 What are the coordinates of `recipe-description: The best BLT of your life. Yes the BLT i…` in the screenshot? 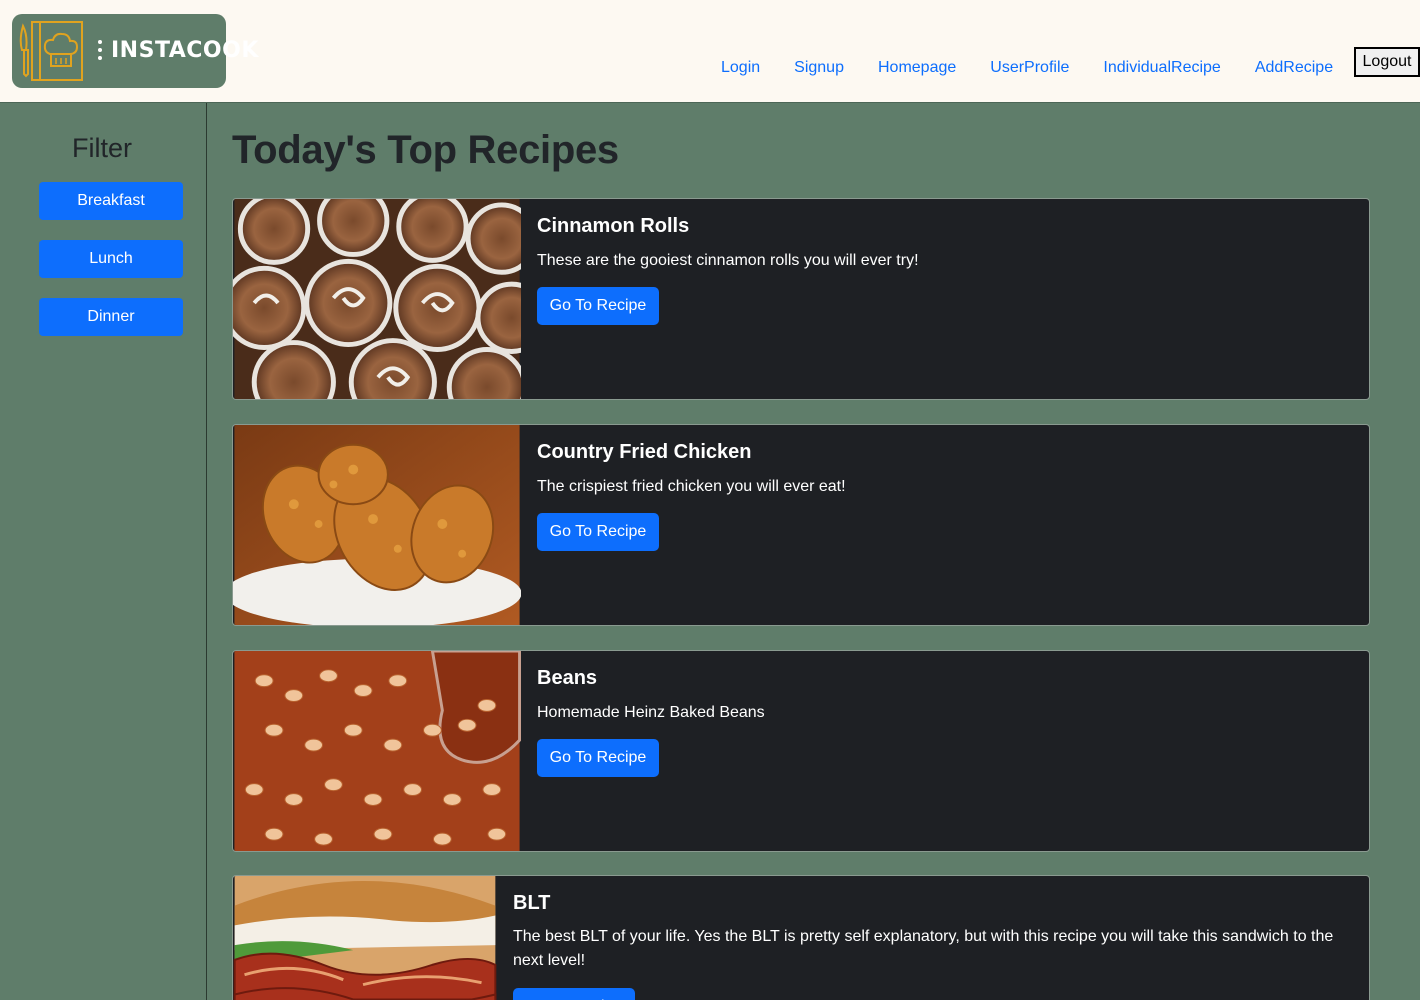 It's located at (923, 948).